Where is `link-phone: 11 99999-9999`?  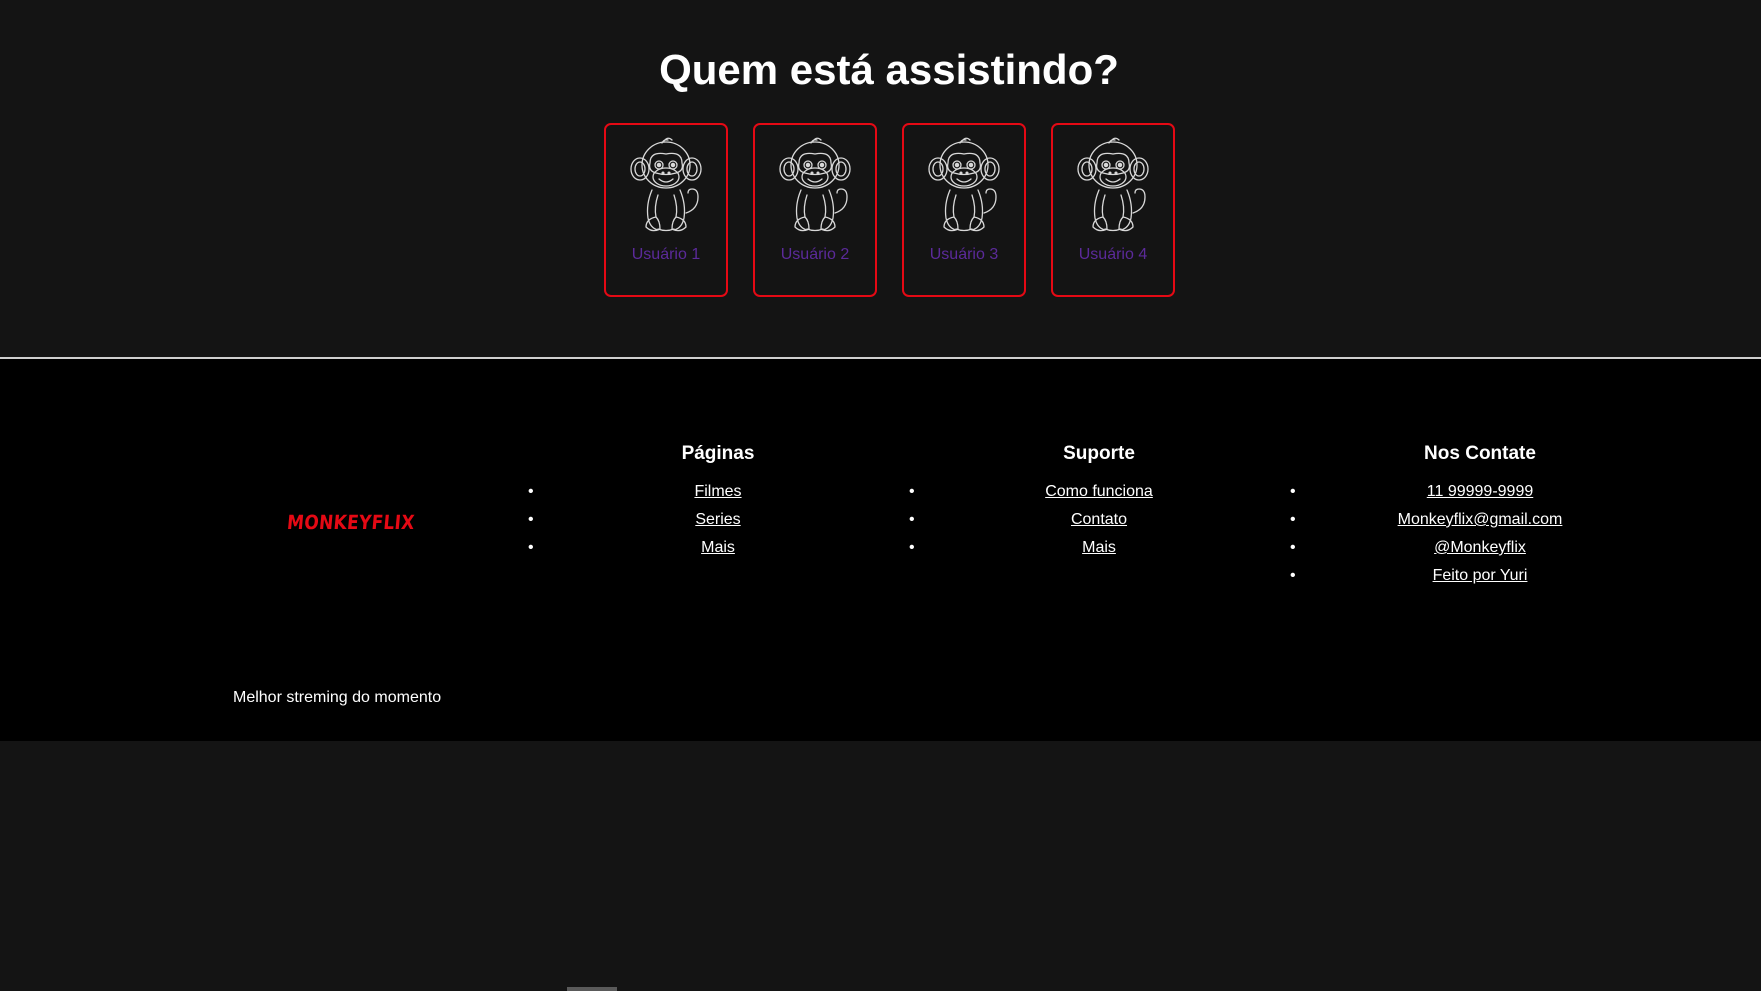
link-phone: 11 99999-9999 is located at coordinates (1480, 491).